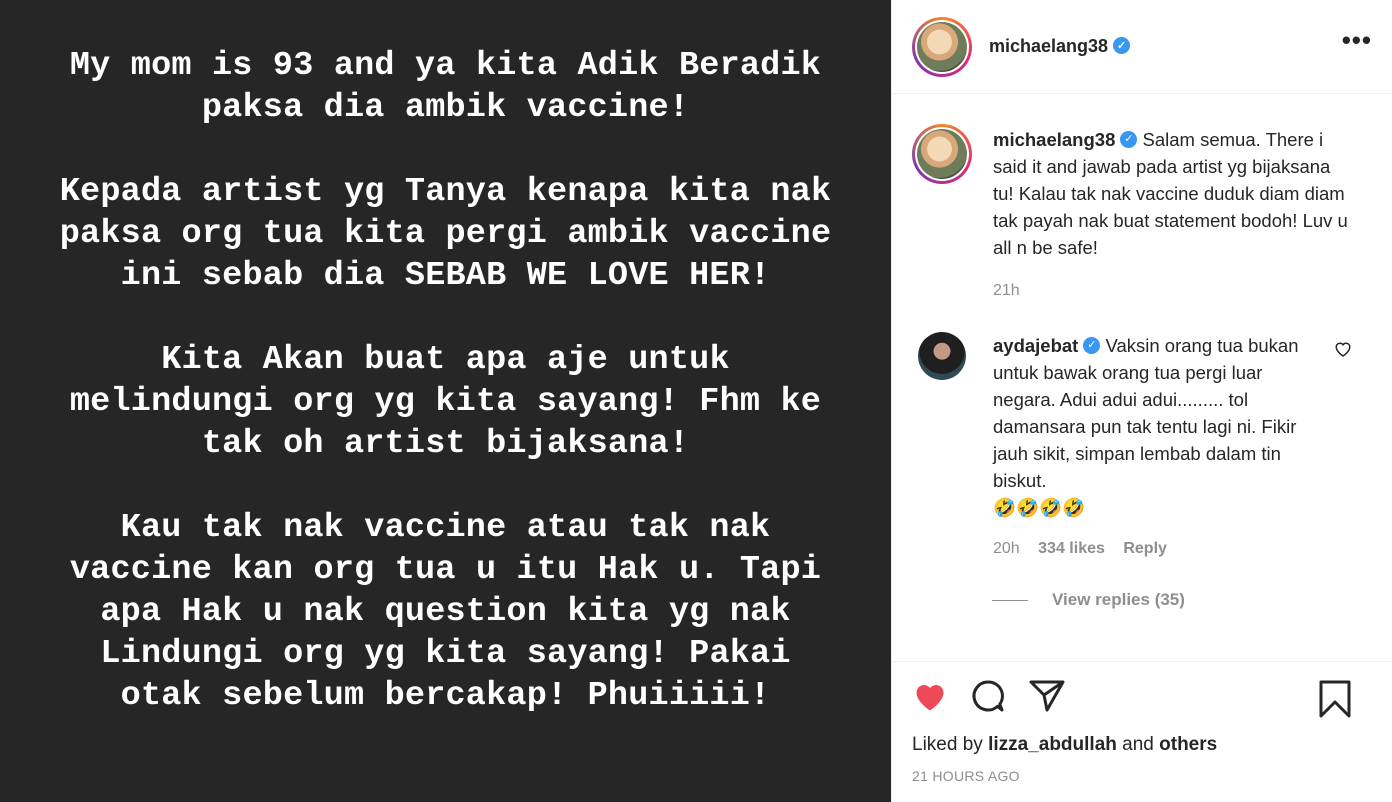  What do you see at coordinates (1006, 290) in the screenshot?
I see `caption-time: 21h` at bounding box center [1006, 290].